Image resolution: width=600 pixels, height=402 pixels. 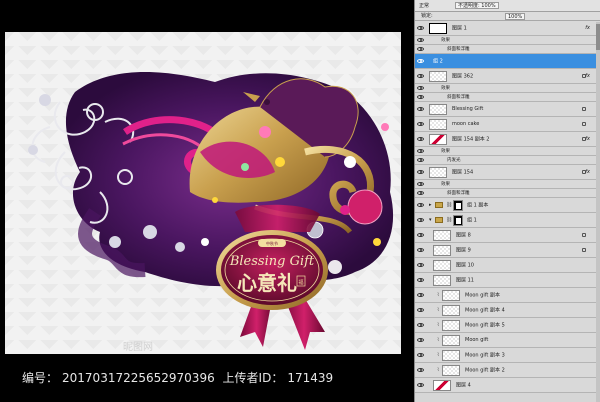 What do you see at coordinates (463, 235) in the screenshot?
I see `layer-name: 图层 8` at bounding box center [463, 235].